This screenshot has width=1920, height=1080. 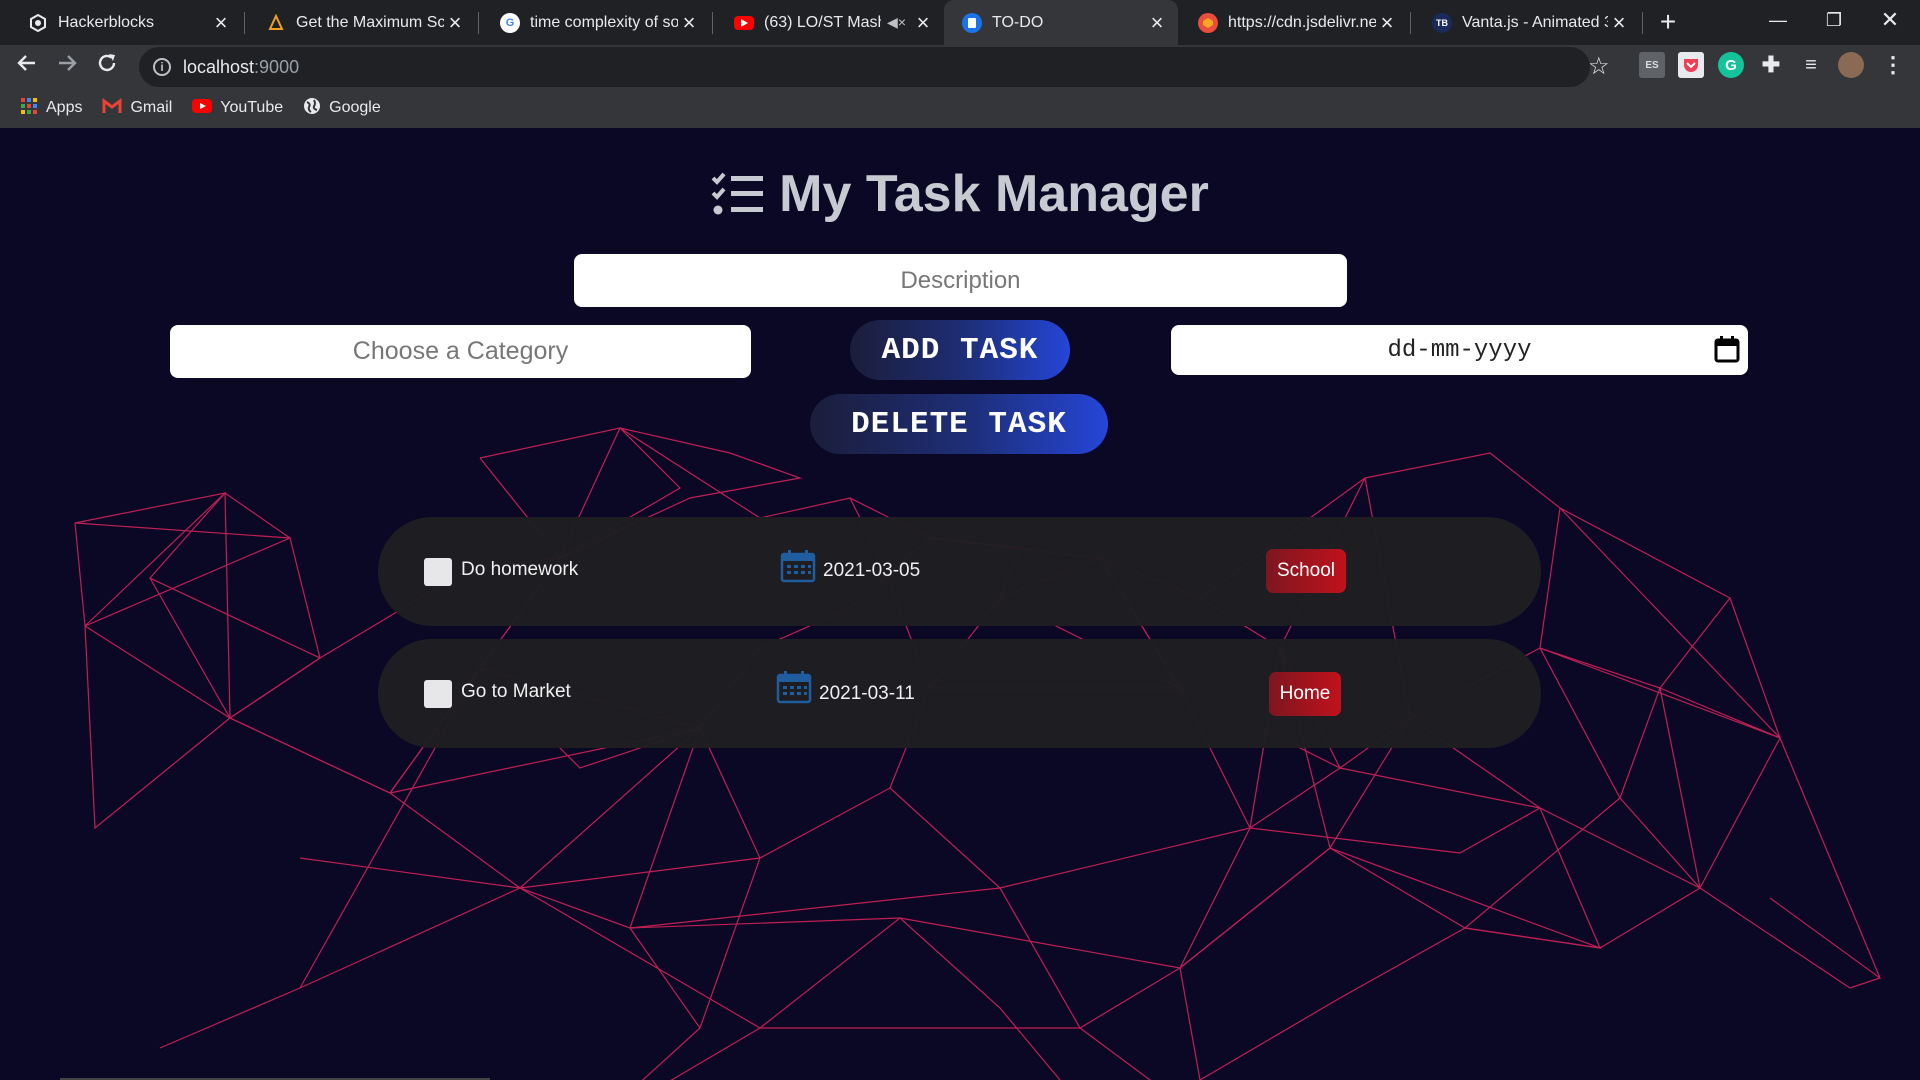 What do you see at coordinates (1811, 65) in the screenshot?
I see `media-queue-icon: ≡` at bounding box center [1811, 65].